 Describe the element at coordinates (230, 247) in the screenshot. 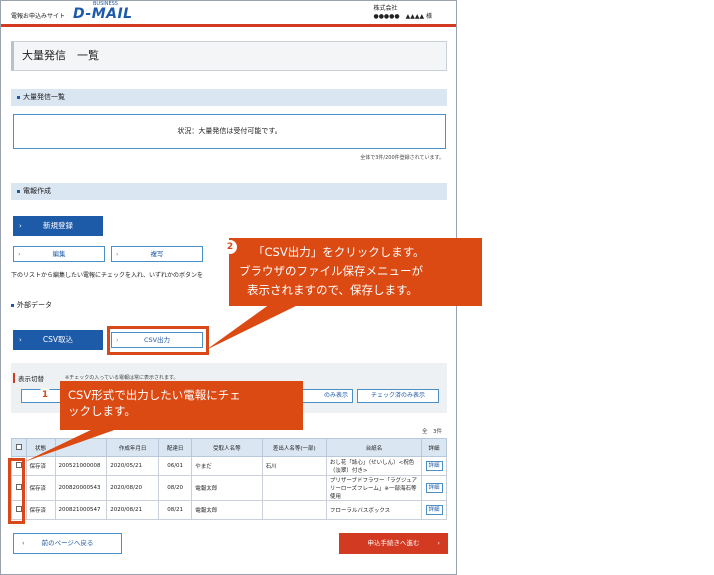

I see `callout-number-badge: 2` at that location.